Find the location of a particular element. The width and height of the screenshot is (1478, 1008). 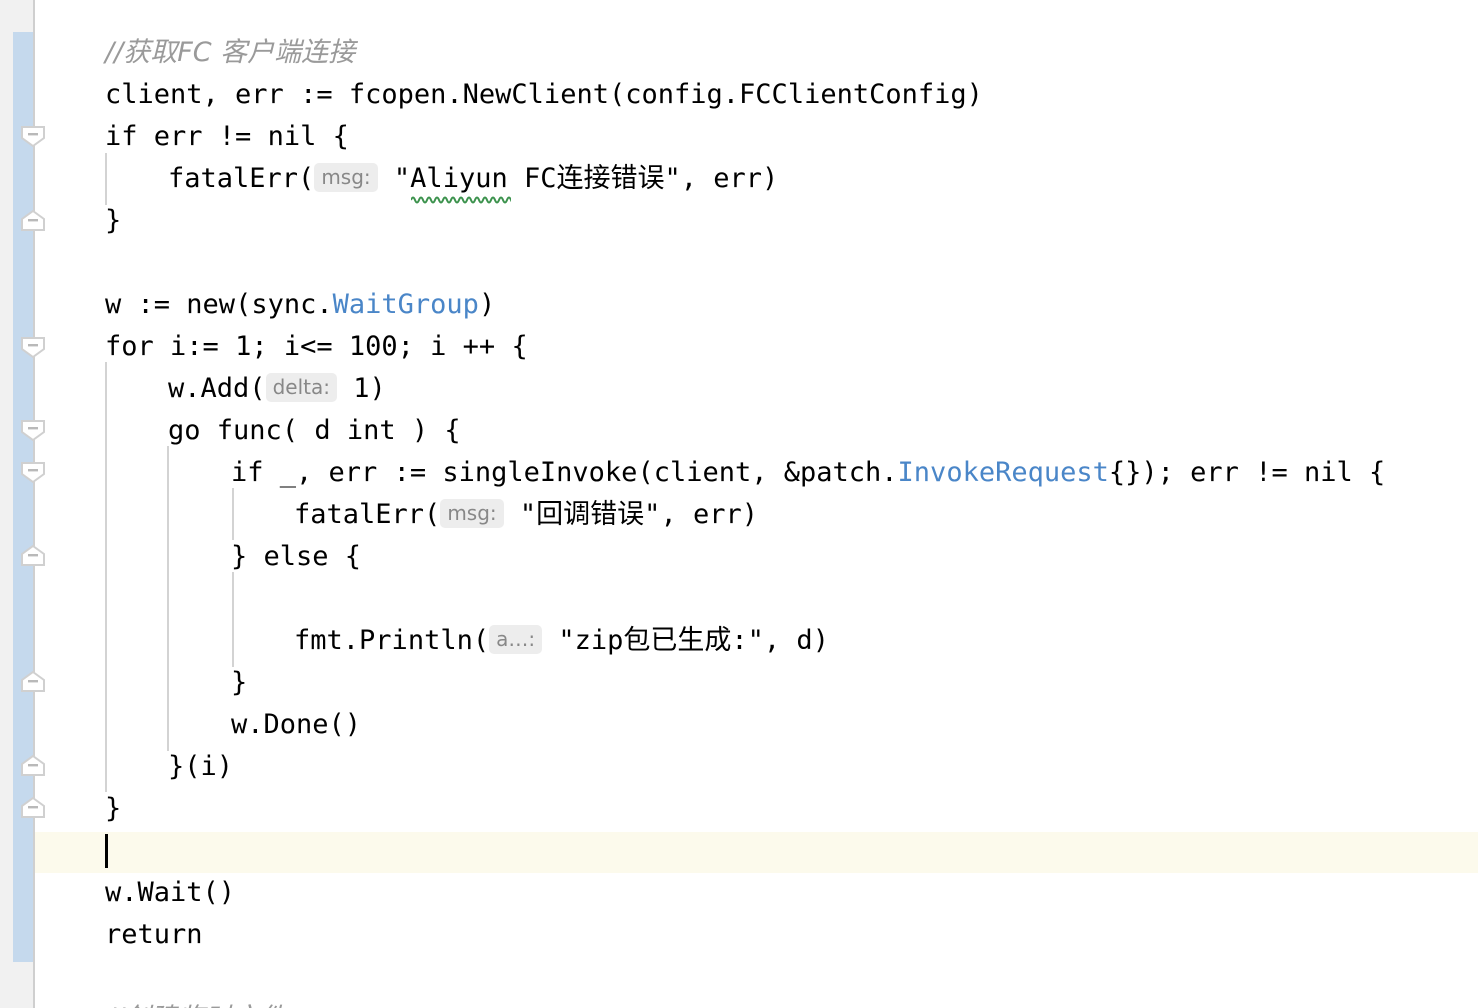

line-go-func: go func( d int ) { is located at coordinates (230, 431).